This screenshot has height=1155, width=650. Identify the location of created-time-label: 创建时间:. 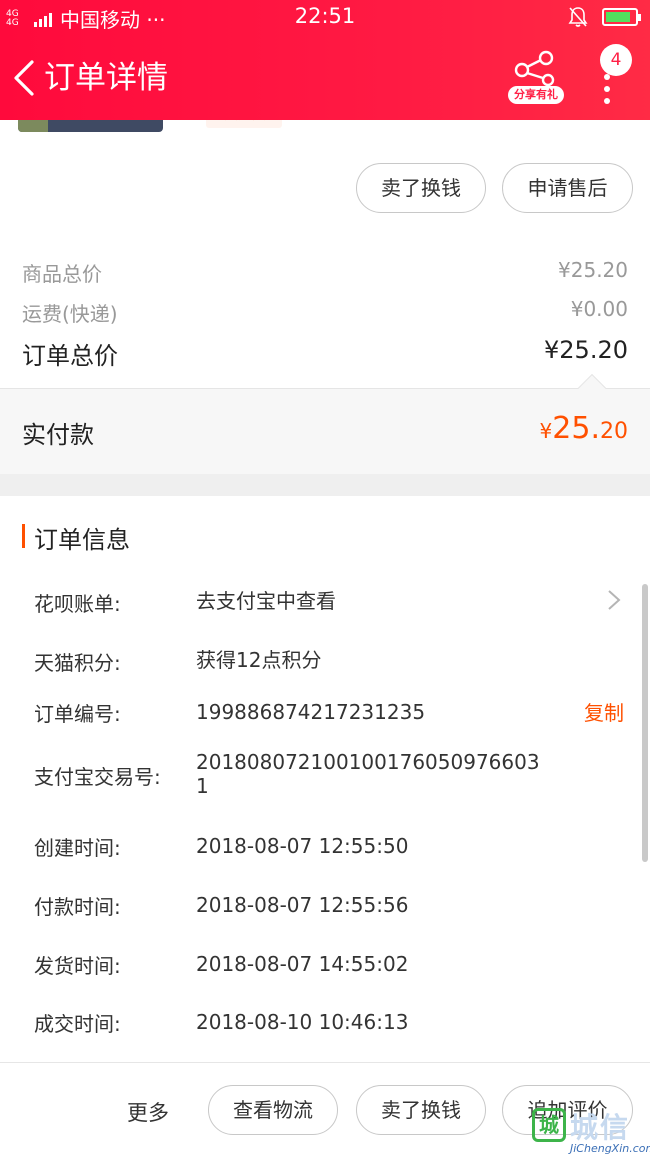
(77, 848).